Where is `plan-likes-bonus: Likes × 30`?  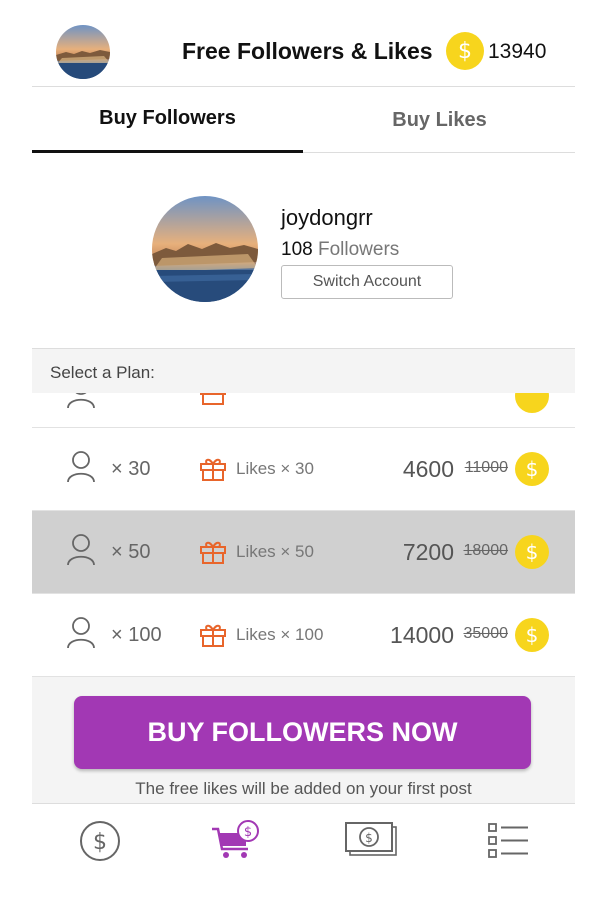
plan-likes-bonus: Likes × 30 is located at coordinates (275, 468).